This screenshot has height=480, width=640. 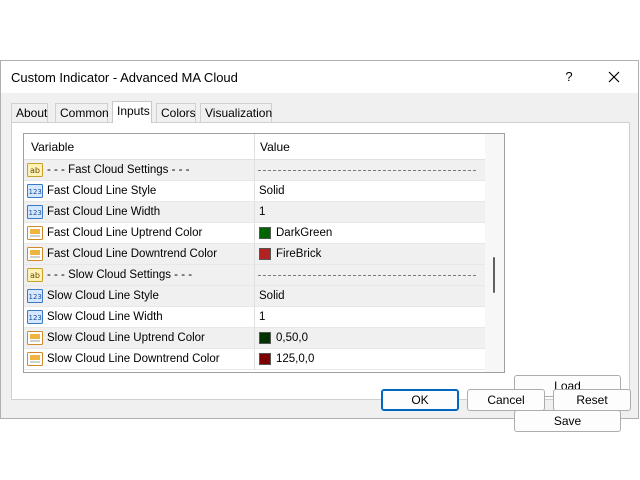 What do you see at coordinates (52, 147) in the screenshot?
I see `column-header-variable: Variable` at bounding box center [52, 147].